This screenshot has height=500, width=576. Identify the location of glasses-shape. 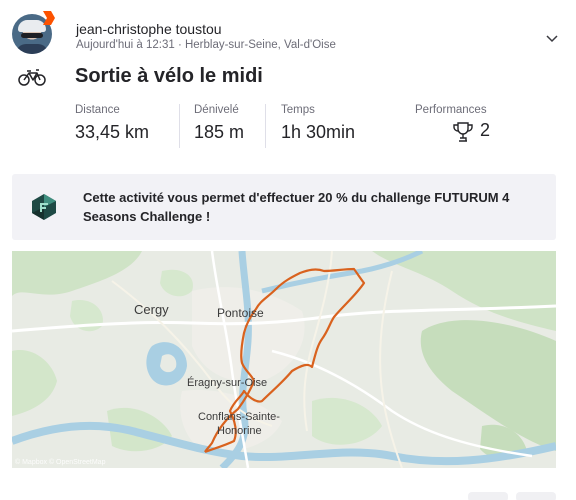
(32, 35).